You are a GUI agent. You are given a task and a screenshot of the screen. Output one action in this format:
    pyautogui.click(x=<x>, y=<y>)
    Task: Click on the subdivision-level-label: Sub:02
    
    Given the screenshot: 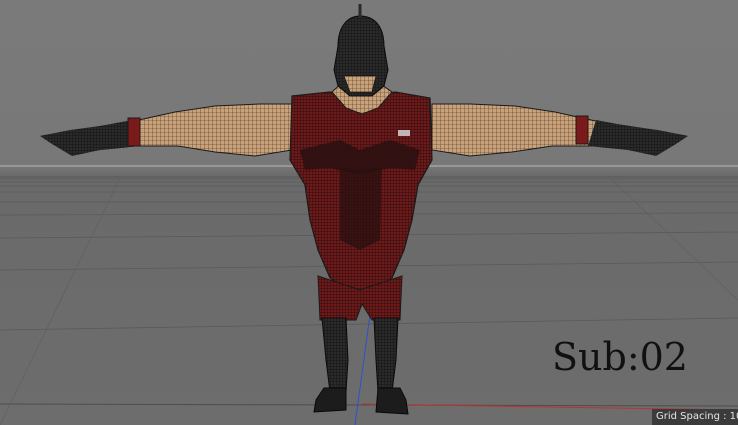 What is the action you would take?
    pyautogui.click(x=620, y=357)
    